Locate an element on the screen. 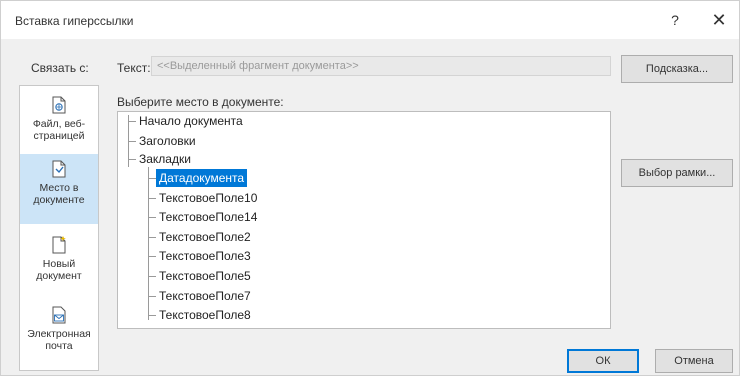 The image size is (740, 376). tree-bookmark-item: ТекстовоеПоле14 is located at coordinates (208, 217).